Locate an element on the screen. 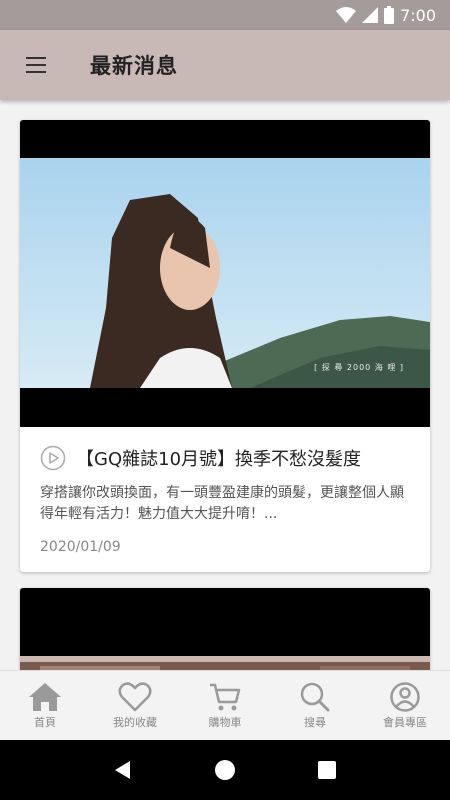 The image size is (450, 800). nav-item-search: 搜尋 is located at coordinates (315, 705).